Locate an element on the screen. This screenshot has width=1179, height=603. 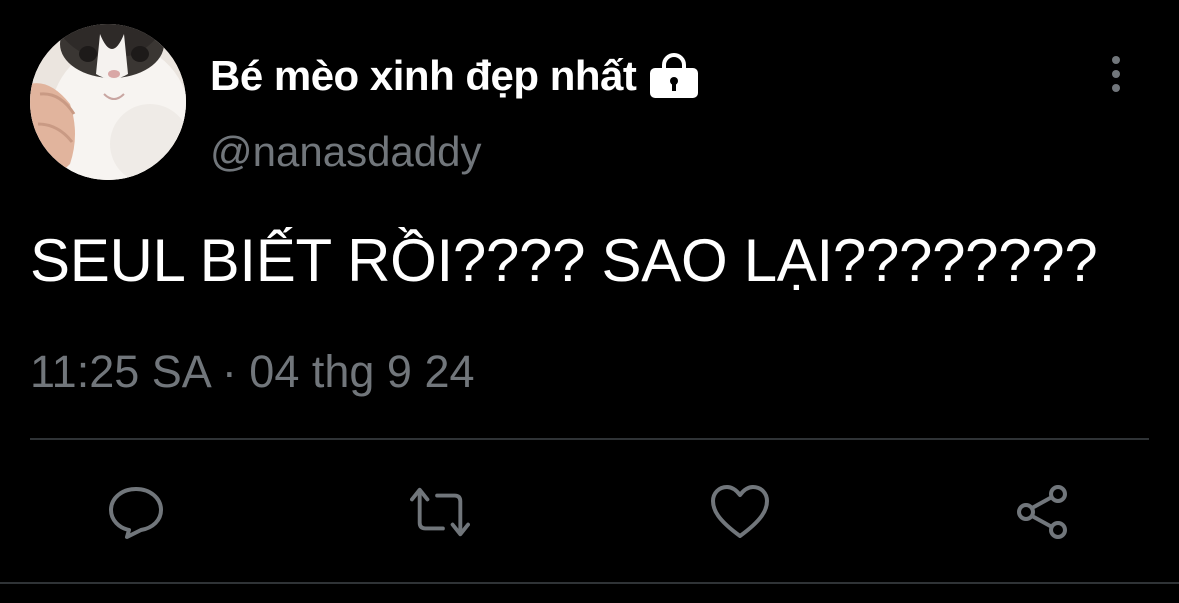
more-vertical-icon is located at coordinates (1116, 74).